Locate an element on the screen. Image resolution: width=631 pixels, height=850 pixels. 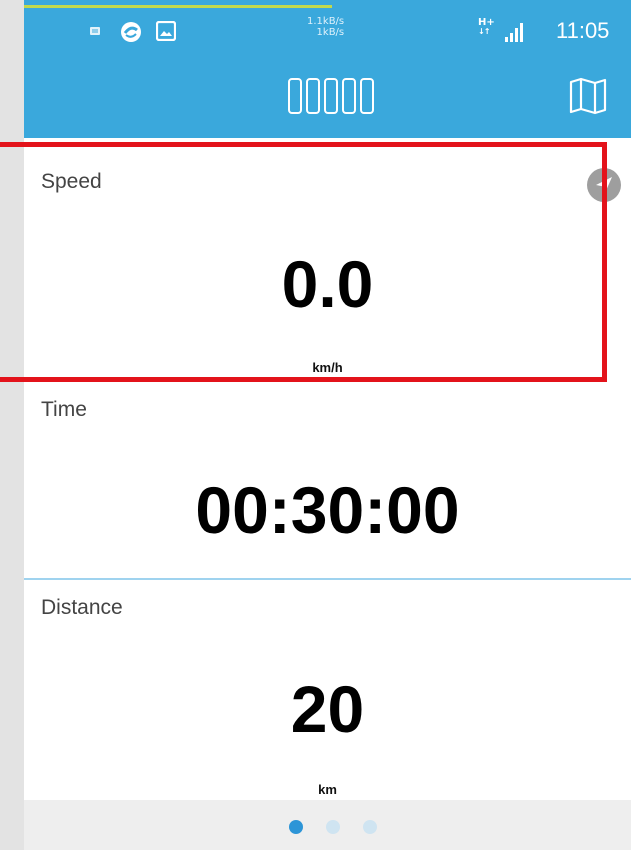
page-indicator is located at coordinates (327, 825).